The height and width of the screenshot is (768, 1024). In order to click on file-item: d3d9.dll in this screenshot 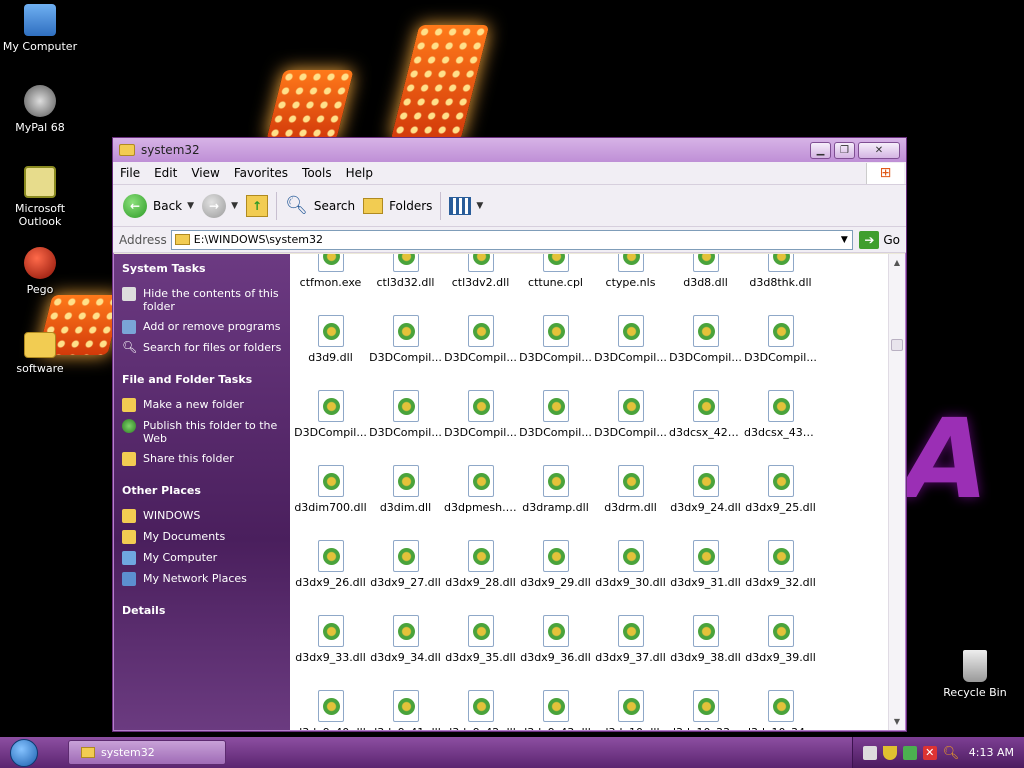, I will do `click(330, 344)`.